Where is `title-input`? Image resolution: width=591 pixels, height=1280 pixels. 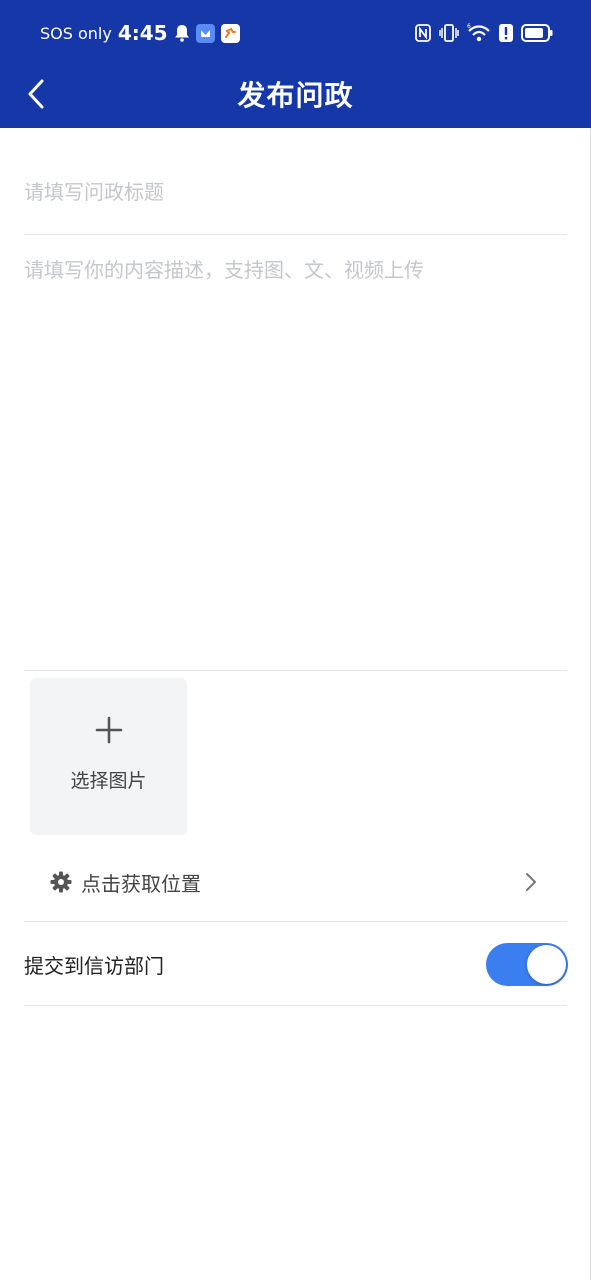
title-input is located at coordinates (295, 192).